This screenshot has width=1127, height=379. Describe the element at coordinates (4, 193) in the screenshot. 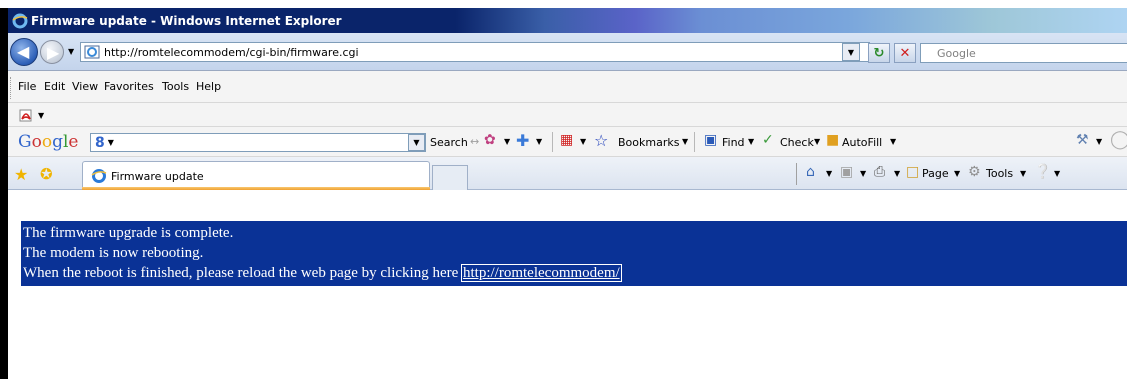

I see `screen-left-edge` at that location.